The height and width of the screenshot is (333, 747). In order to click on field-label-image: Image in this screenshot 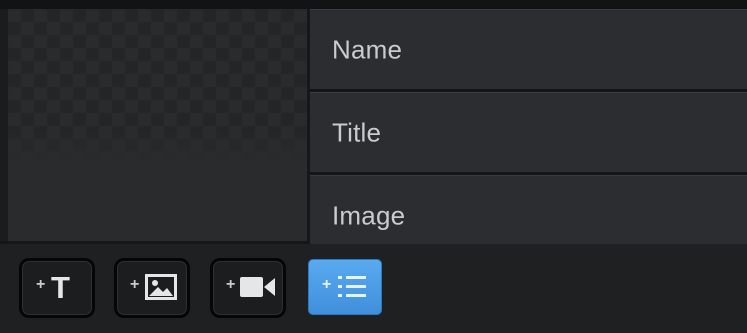, I will do `click(369, 215)`.